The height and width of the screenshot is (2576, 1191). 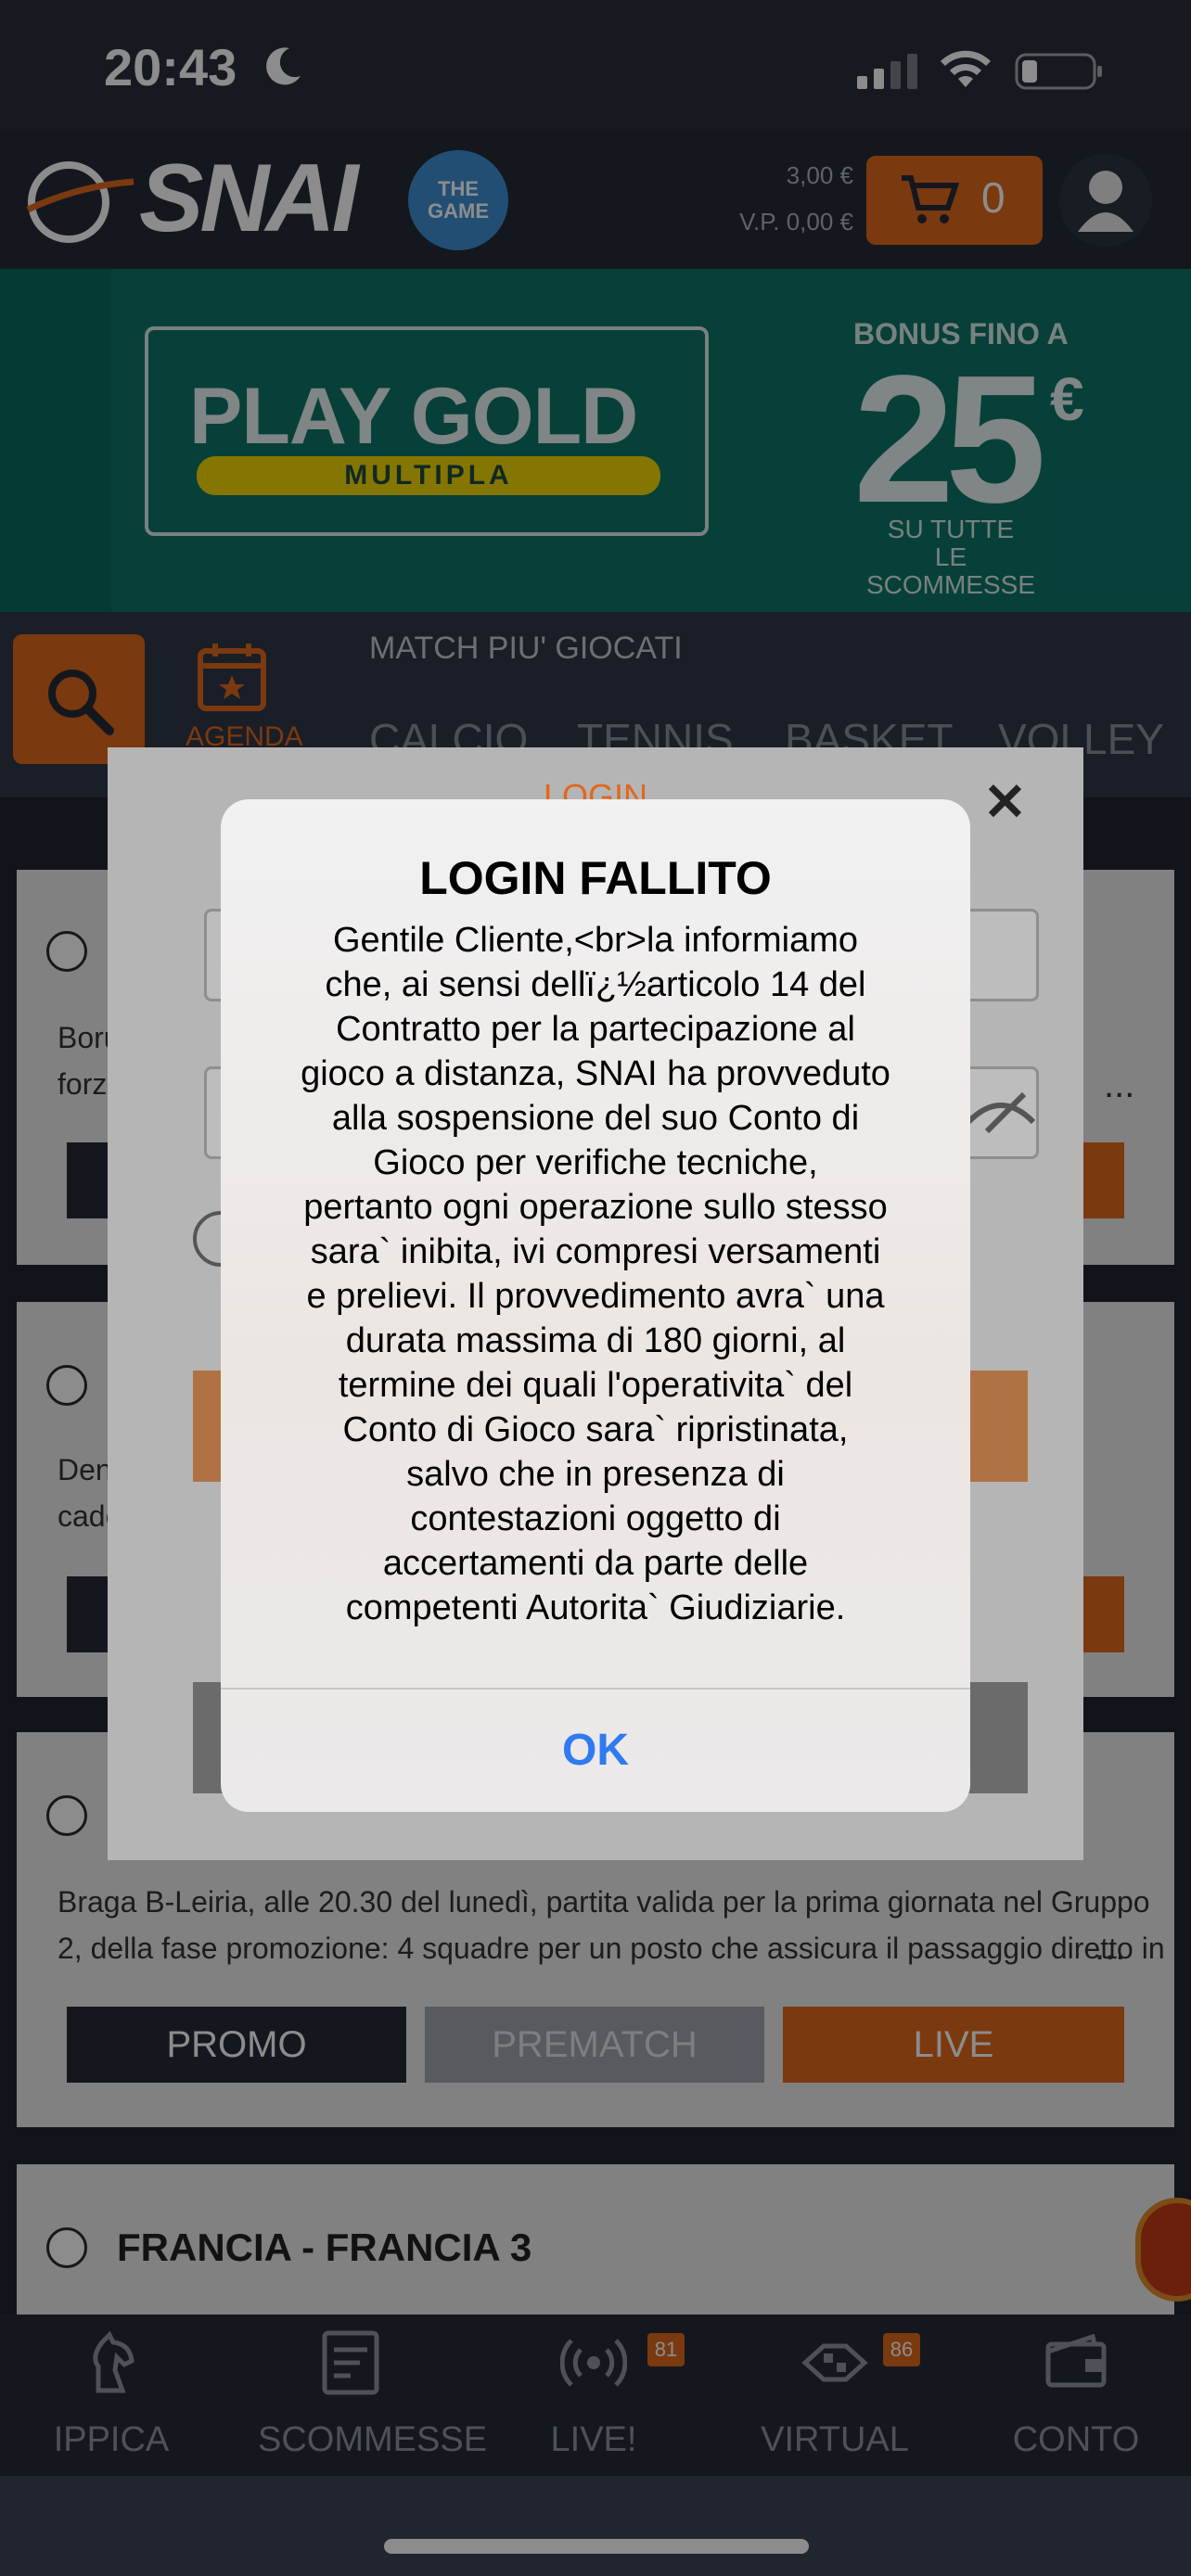 I want to click on close-icon: ✕, so click(x=1005, y=803).